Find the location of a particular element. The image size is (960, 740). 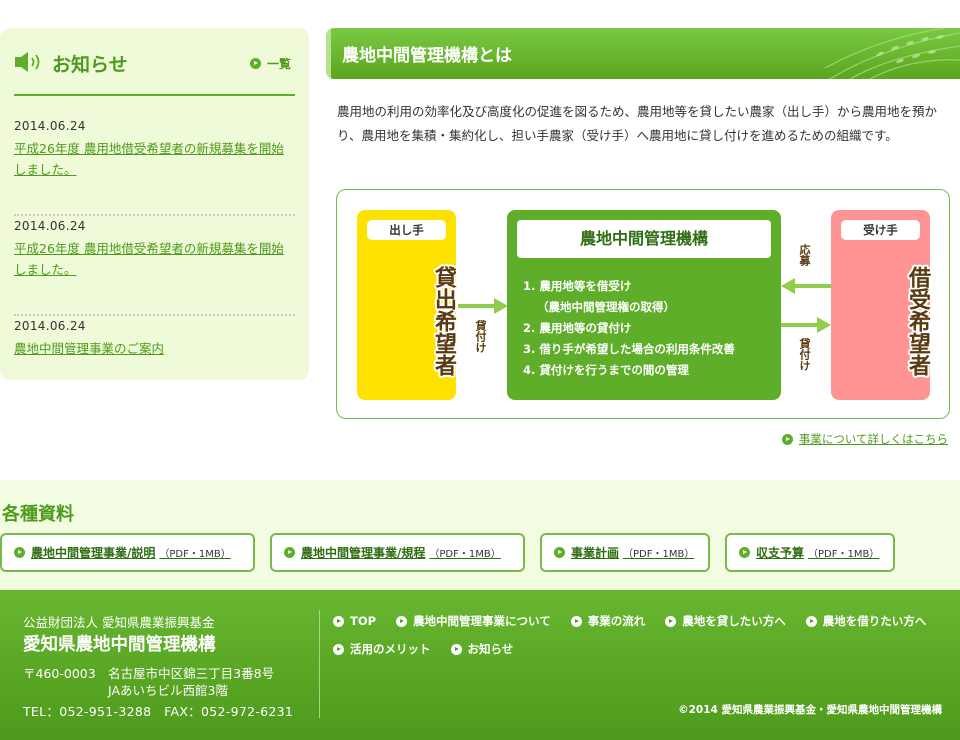

footer-nav-label: 農地中間管理事業について is located at coordinates (482, 621).